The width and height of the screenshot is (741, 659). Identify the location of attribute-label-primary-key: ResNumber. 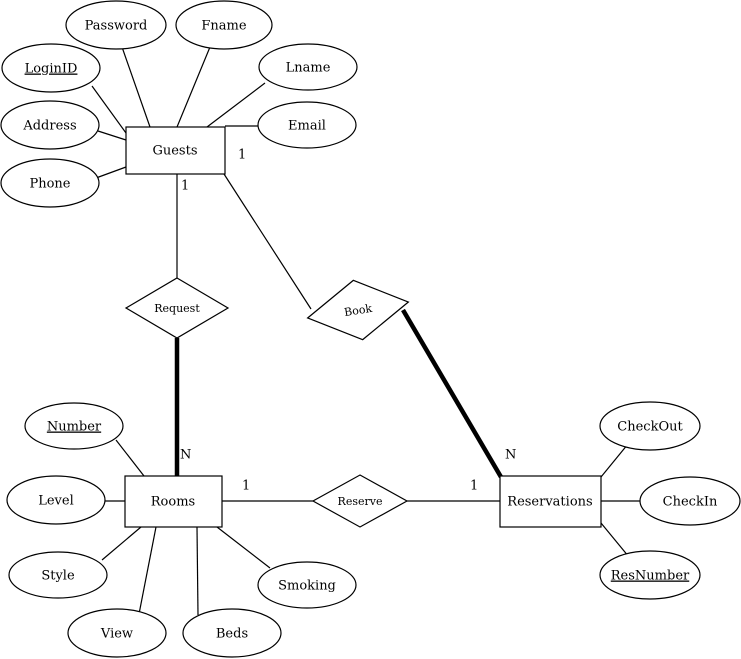
(650, 576).